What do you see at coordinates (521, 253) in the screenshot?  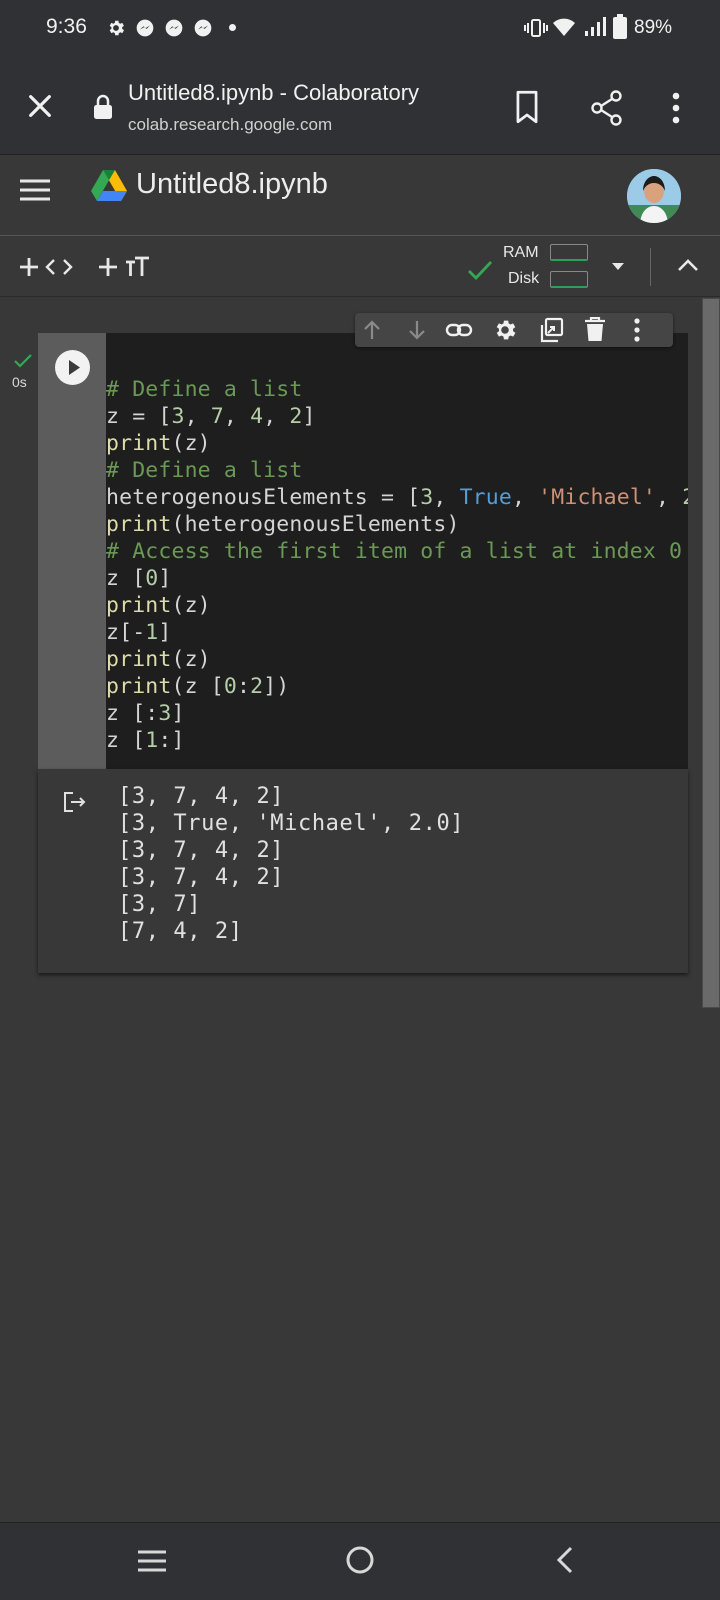 I see `ram-label: RAM` at bounding box center [521, 253].